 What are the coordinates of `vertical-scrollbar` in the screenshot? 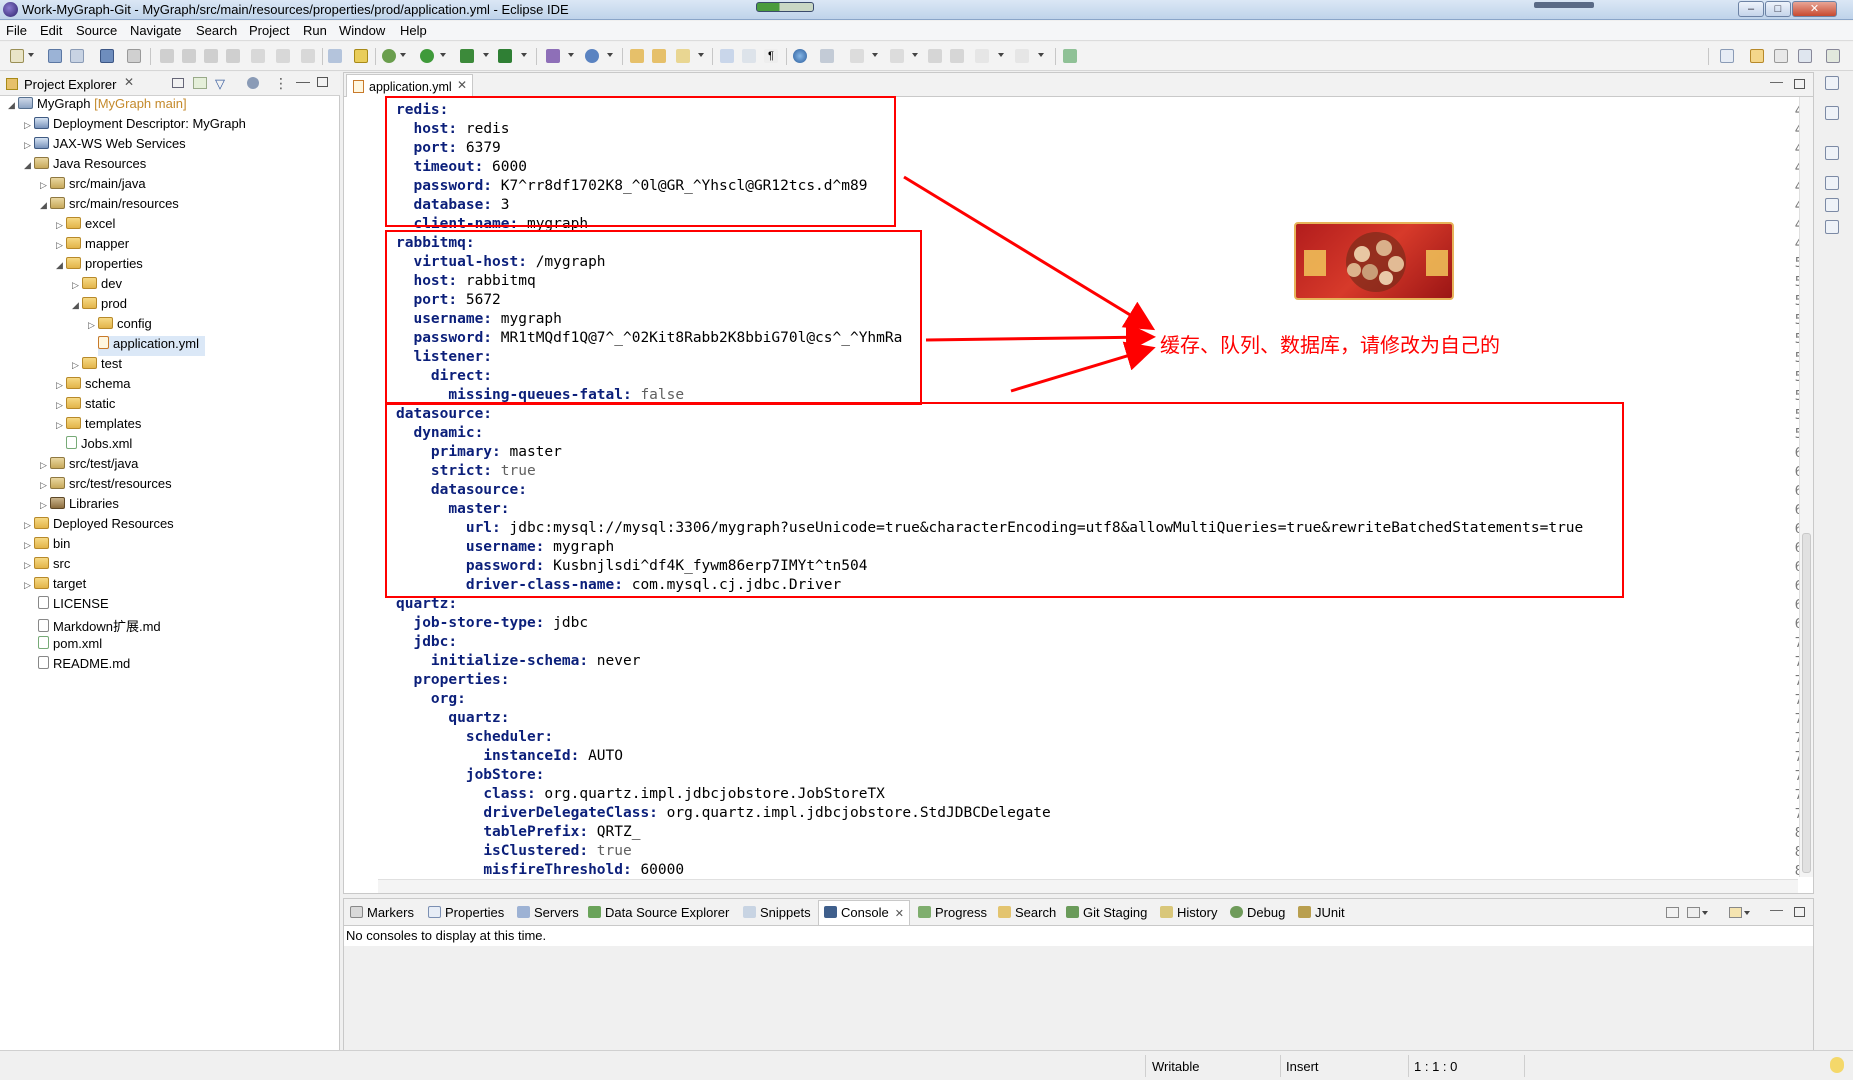 It's located at (1806, 487).